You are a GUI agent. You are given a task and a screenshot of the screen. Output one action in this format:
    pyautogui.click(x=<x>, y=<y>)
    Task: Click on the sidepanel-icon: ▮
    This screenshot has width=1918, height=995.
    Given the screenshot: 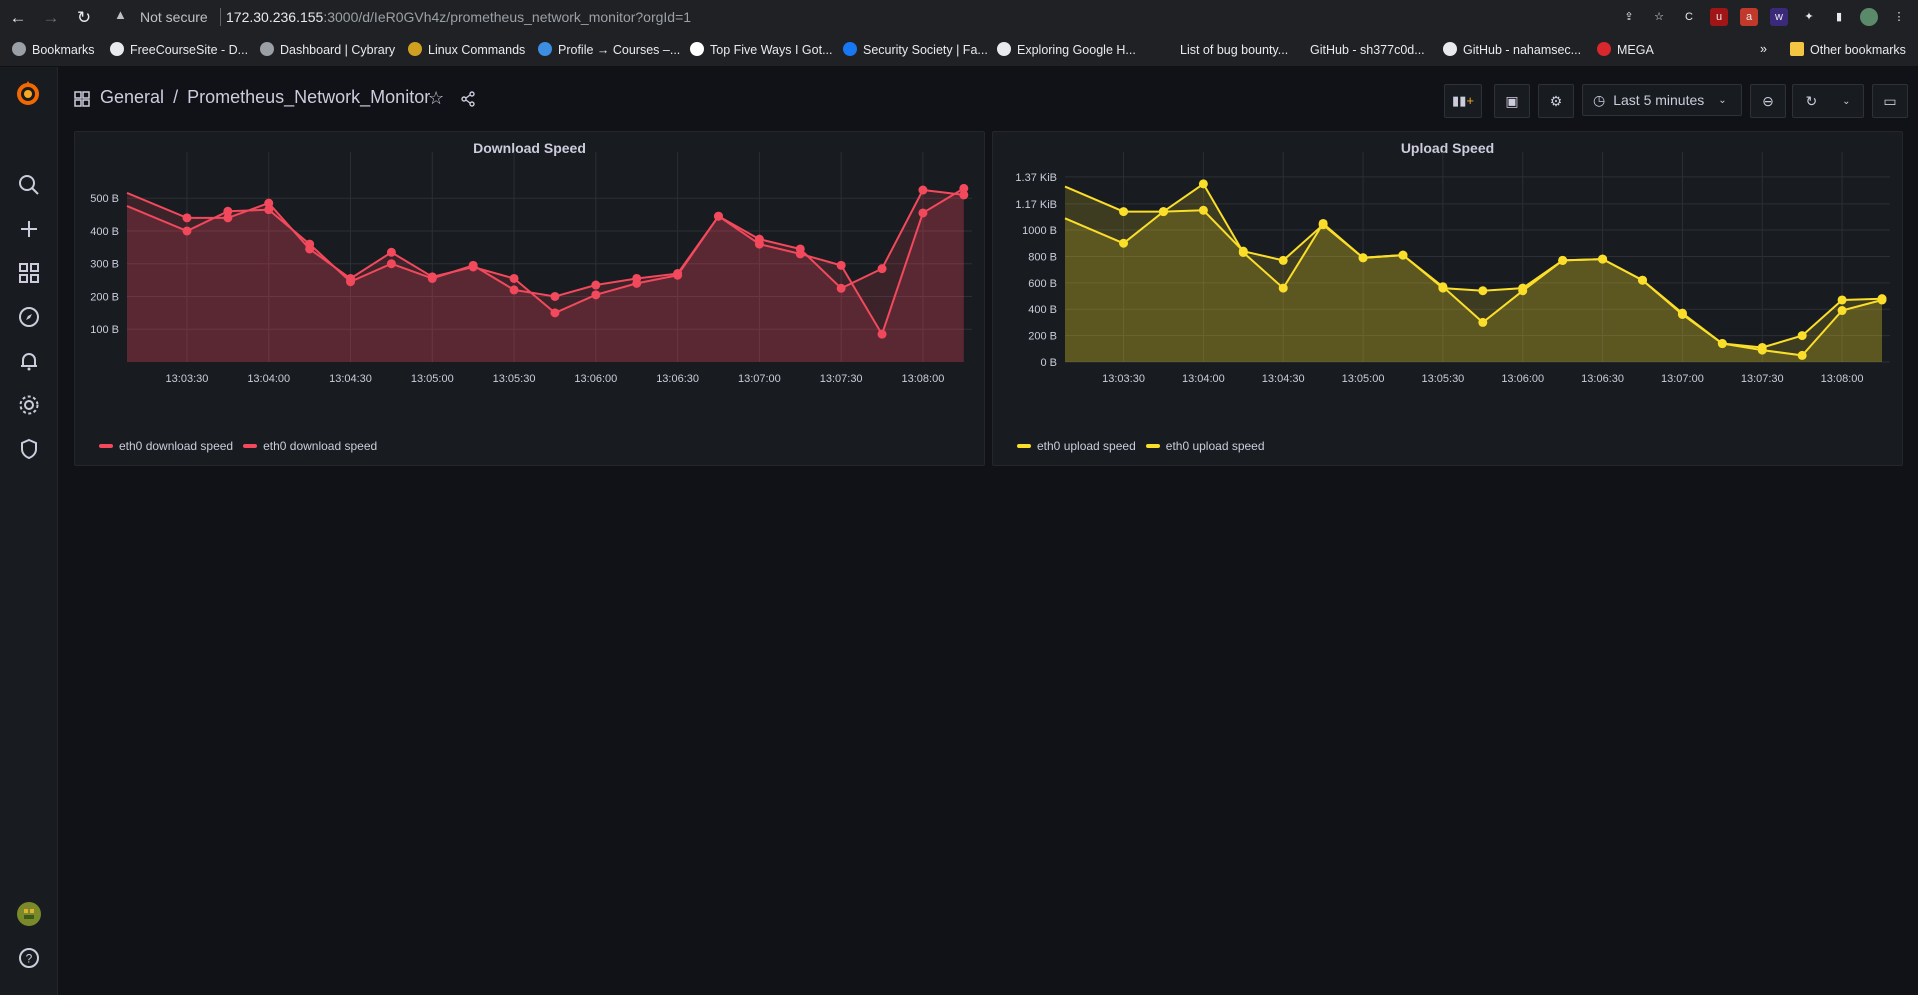 What is the action you would take?
    pyautogui.click(x=1839, y=17)
    